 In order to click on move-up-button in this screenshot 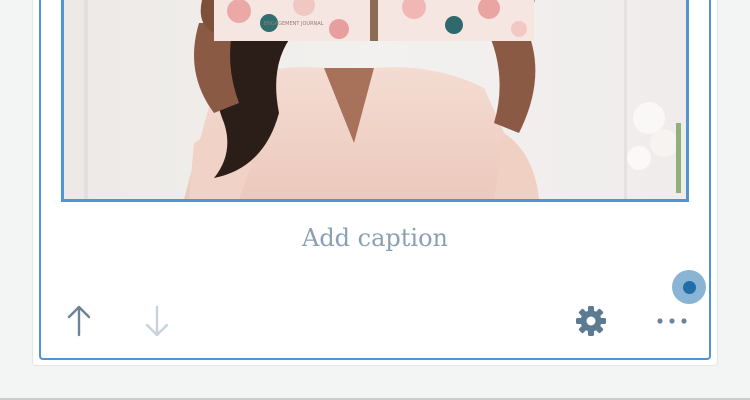, I will do `click(79, 321)`.